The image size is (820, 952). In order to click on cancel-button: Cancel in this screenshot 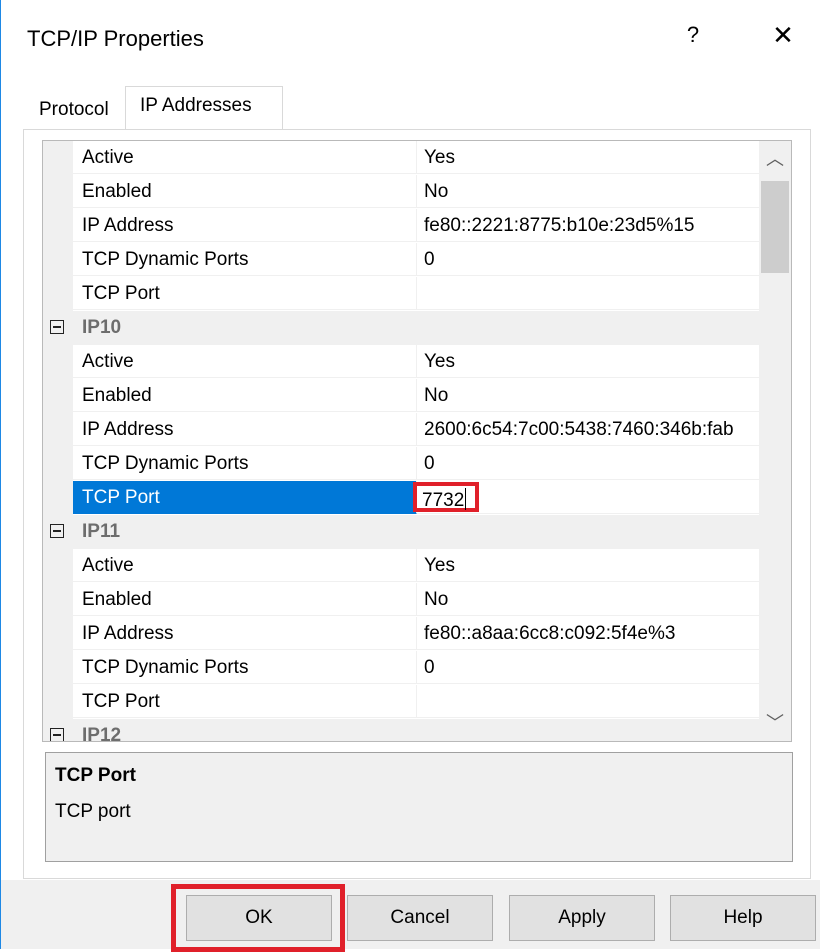, I will do `click(420, 918)`.